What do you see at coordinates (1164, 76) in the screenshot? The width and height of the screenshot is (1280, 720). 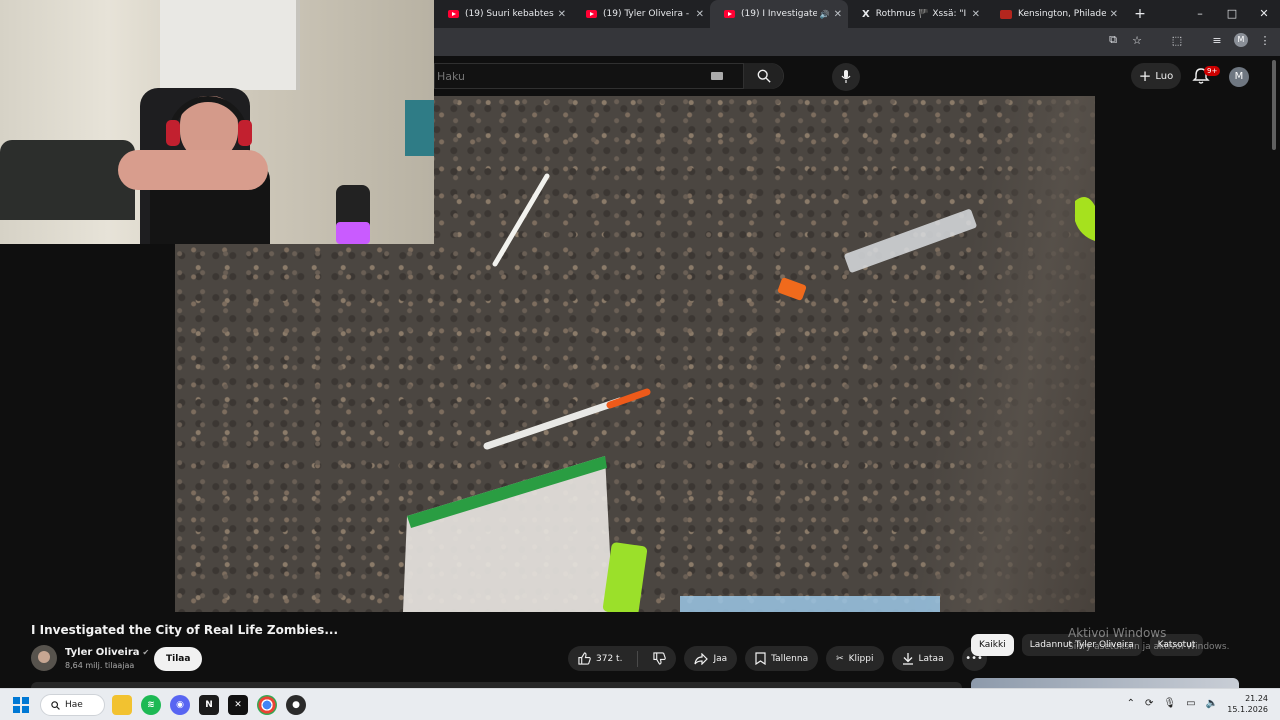 I see `create-label: Luo` at bounding box center [1164, 76].